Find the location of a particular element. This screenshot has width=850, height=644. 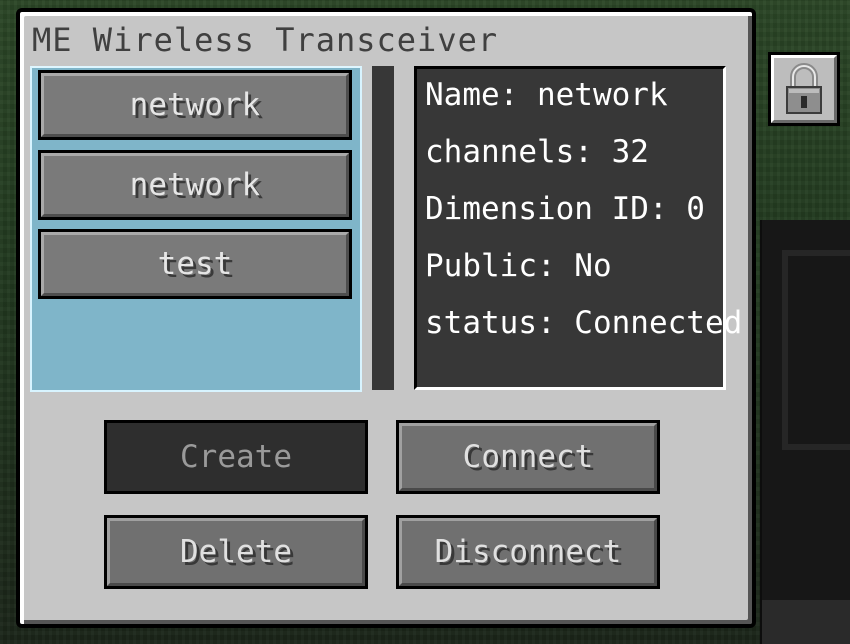

world-block is located at coordinates (805, 432).